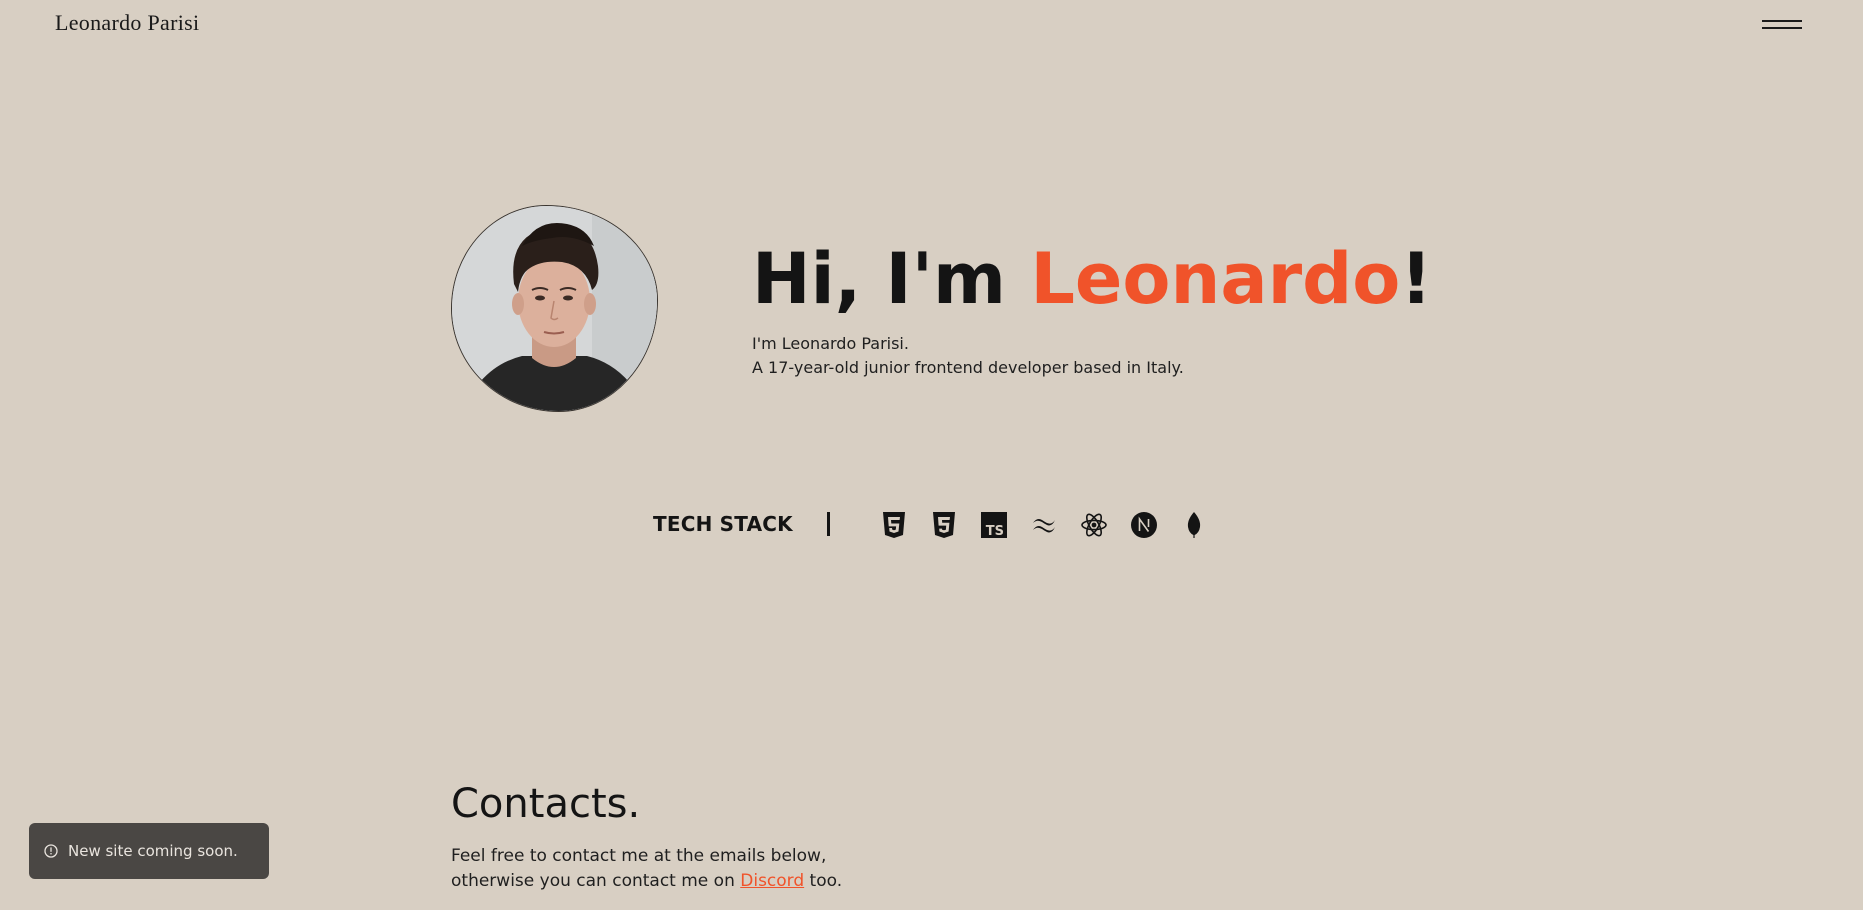 The image size is (1863, 910). What do you see at coordinates (995, 531) in the screenshot?
I see `svg-text: TS` at bounding box center [995, 531].